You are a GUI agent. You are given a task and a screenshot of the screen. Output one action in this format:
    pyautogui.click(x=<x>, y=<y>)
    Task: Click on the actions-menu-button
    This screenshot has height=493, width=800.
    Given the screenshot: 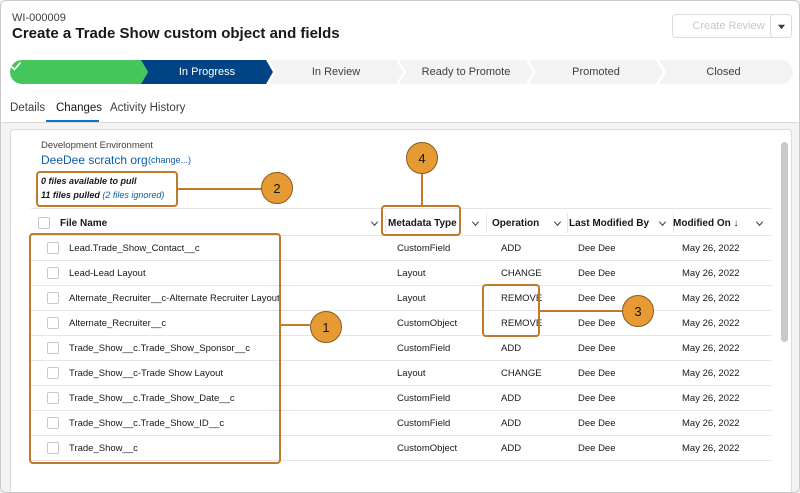 What is the action you would take?
    pyautogui.click(x=781, y=26)
    